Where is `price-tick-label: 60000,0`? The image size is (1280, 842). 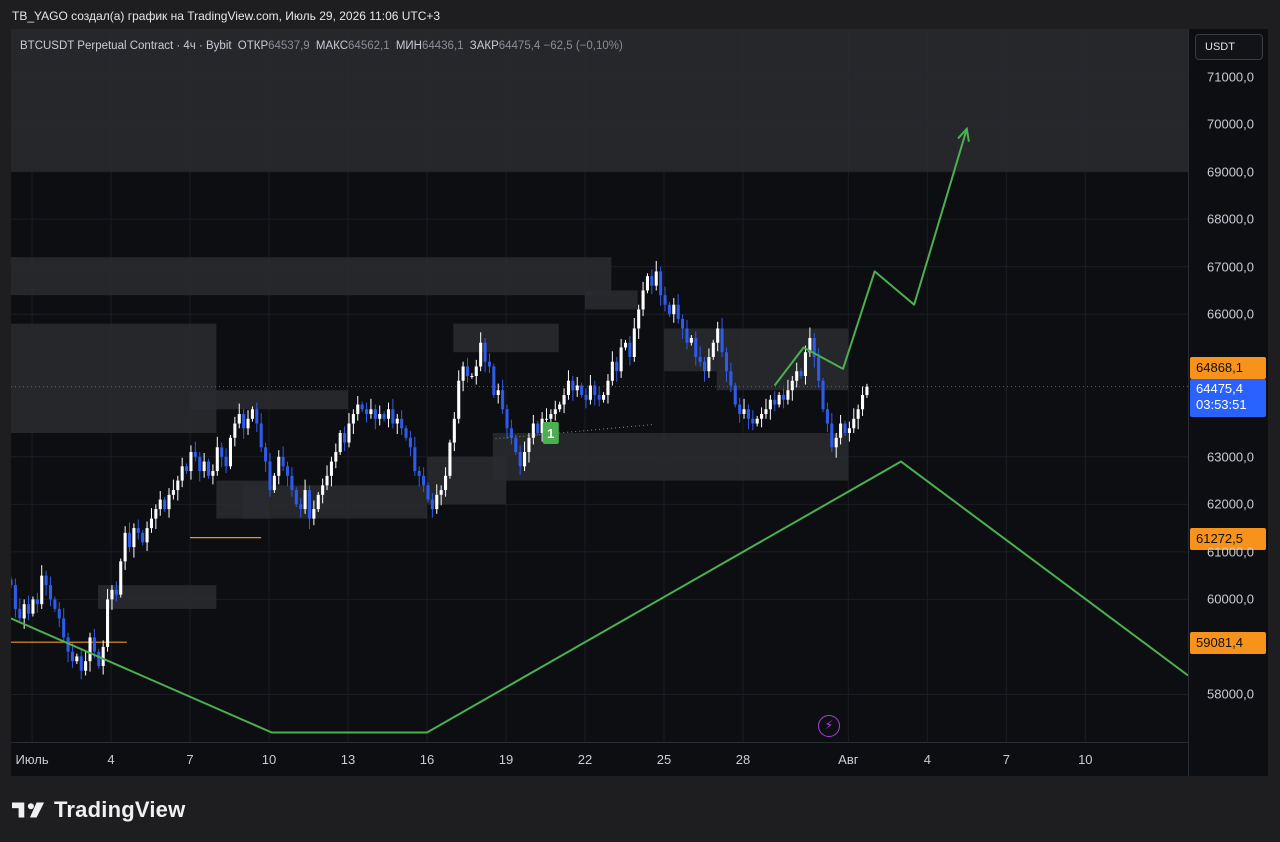 price-tick-label: 60000,0 is located at coordinates (1230, 599).